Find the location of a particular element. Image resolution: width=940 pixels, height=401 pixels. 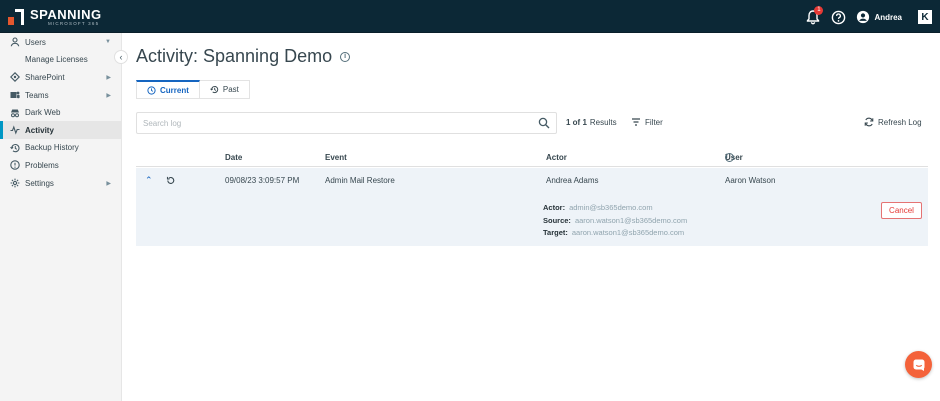

sidebar-item-label: Users is located at coordinates (35, 42).